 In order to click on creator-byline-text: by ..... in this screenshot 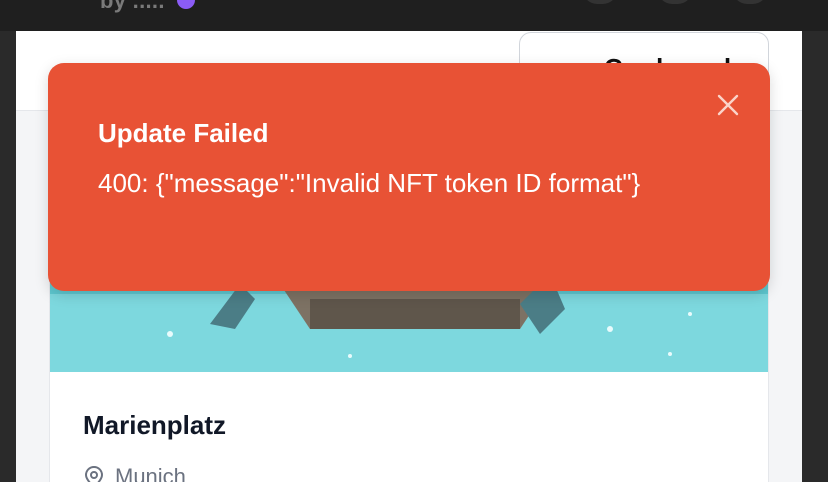, I will do `click(132, 6)`.